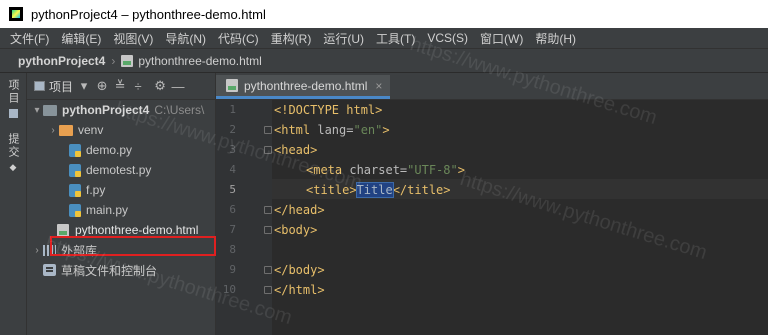 The height and width of the screenshot is (335, 768). Describe the element at coordinates (555, 38) in the screenshot. I see `menu-help: 帮助(H)` at that location.